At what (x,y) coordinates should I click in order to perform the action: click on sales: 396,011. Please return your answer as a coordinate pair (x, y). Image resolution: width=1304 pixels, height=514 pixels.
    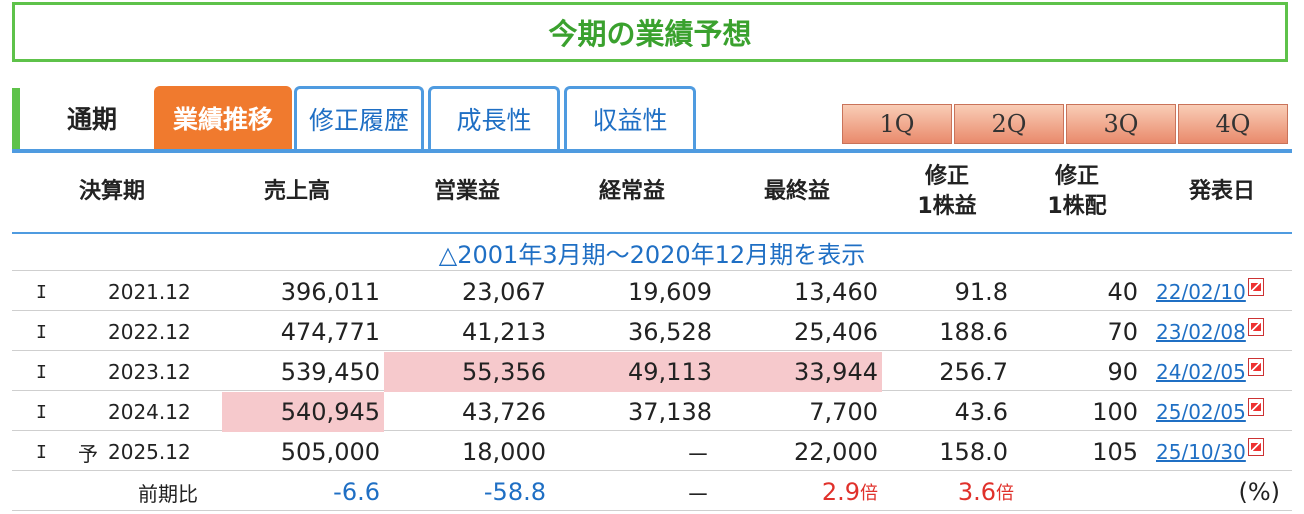
    Looking at the image, I should click on (330, 292).